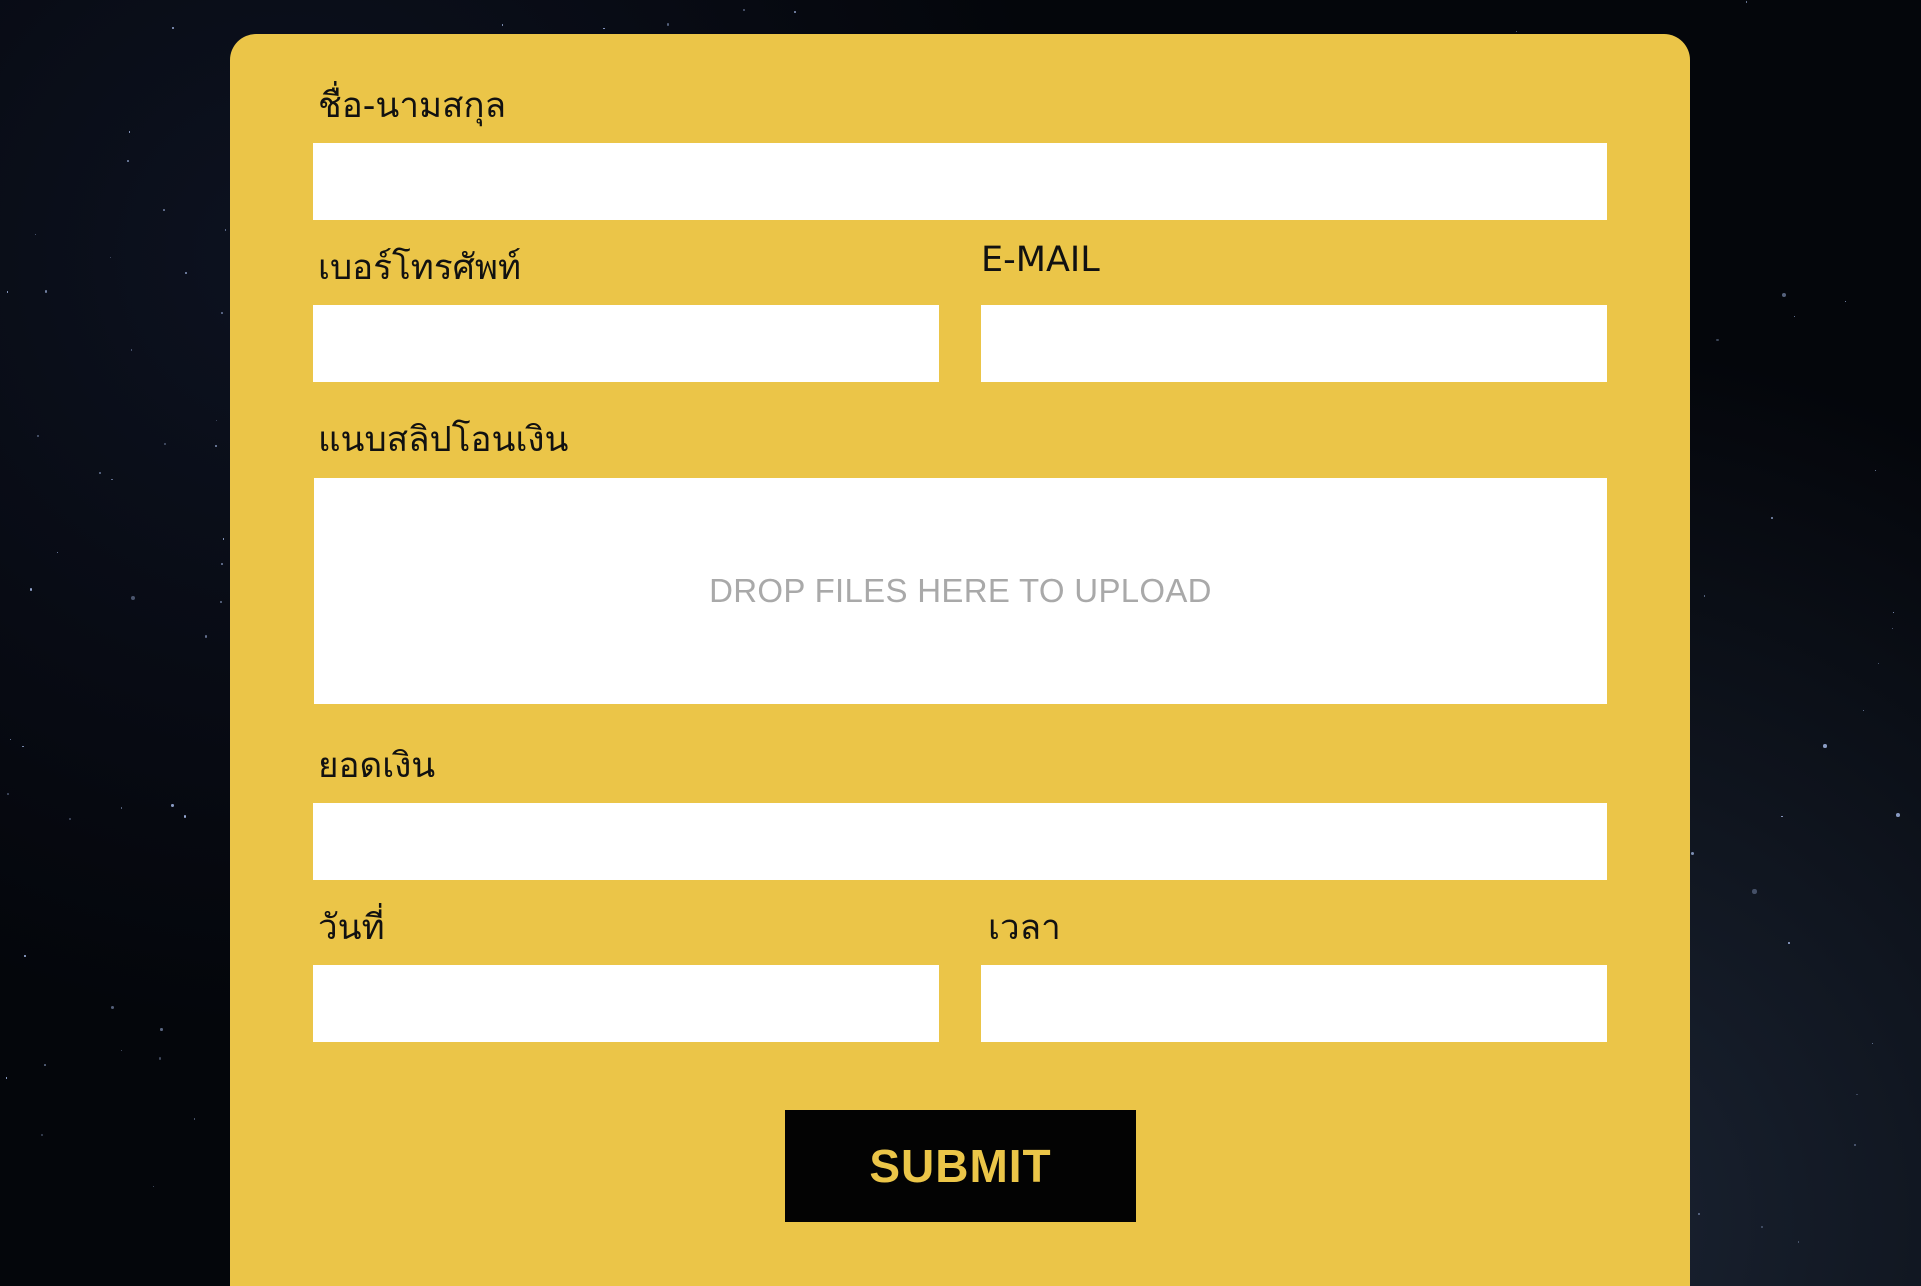 The width and height of the screenshot is (1921, 1286). I want to click on date-input, so click(626, 1003).